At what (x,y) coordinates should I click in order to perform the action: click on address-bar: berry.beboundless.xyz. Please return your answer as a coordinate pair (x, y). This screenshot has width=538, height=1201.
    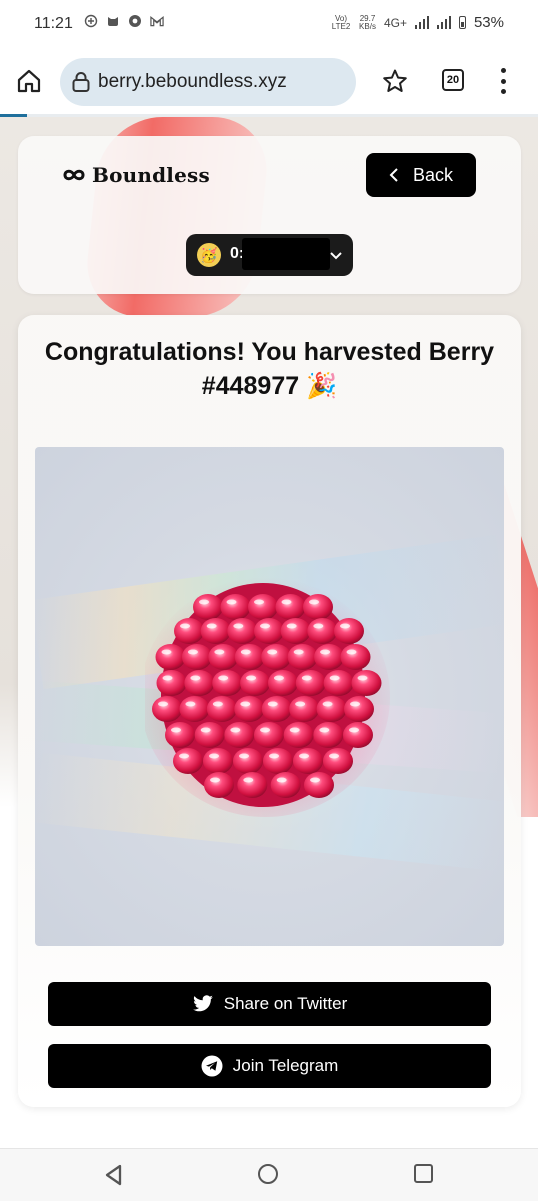
    Looking at the image, I should click on (208, 82).